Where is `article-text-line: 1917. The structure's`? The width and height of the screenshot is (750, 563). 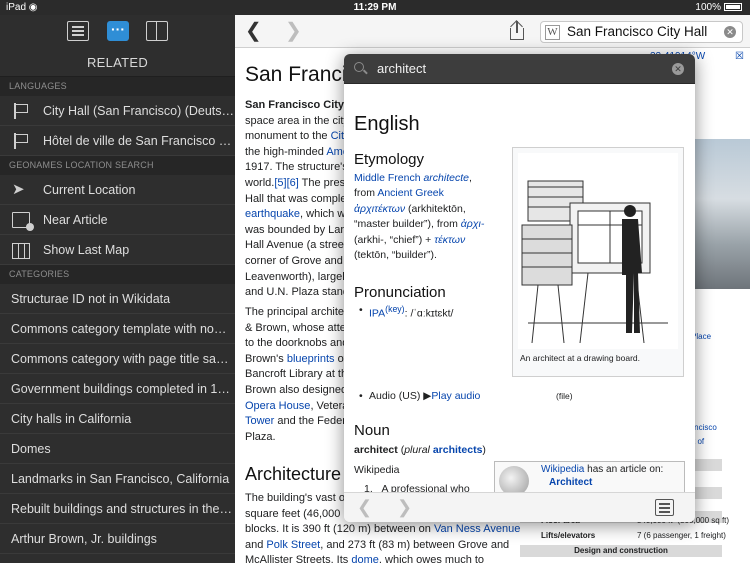
article-text-line: 1917. The structure's is located at coordinates (296, 167).